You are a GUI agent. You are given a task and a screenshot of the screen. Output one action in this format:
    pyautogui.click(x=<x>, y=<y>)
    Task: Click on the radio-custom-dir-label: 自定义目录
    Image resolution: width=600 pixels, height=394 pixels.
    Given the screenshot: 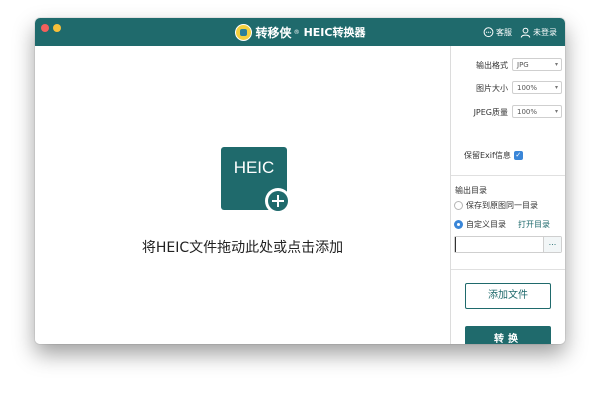 What is the action you would take?
    pyautogui.click(x=486, y=224)
    